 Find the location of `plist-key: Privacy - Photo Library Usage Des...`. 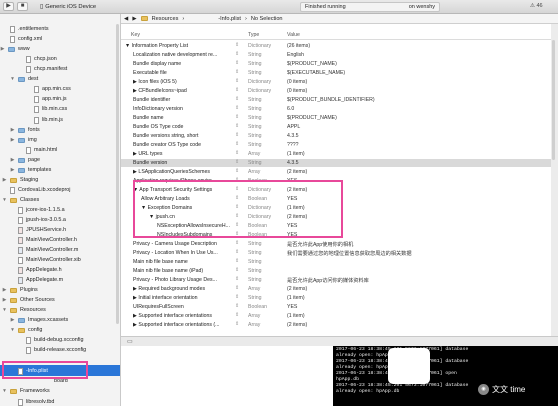

plist-key: Privacy - Photo Library Usage Des... is located at coordinates (175, 280).